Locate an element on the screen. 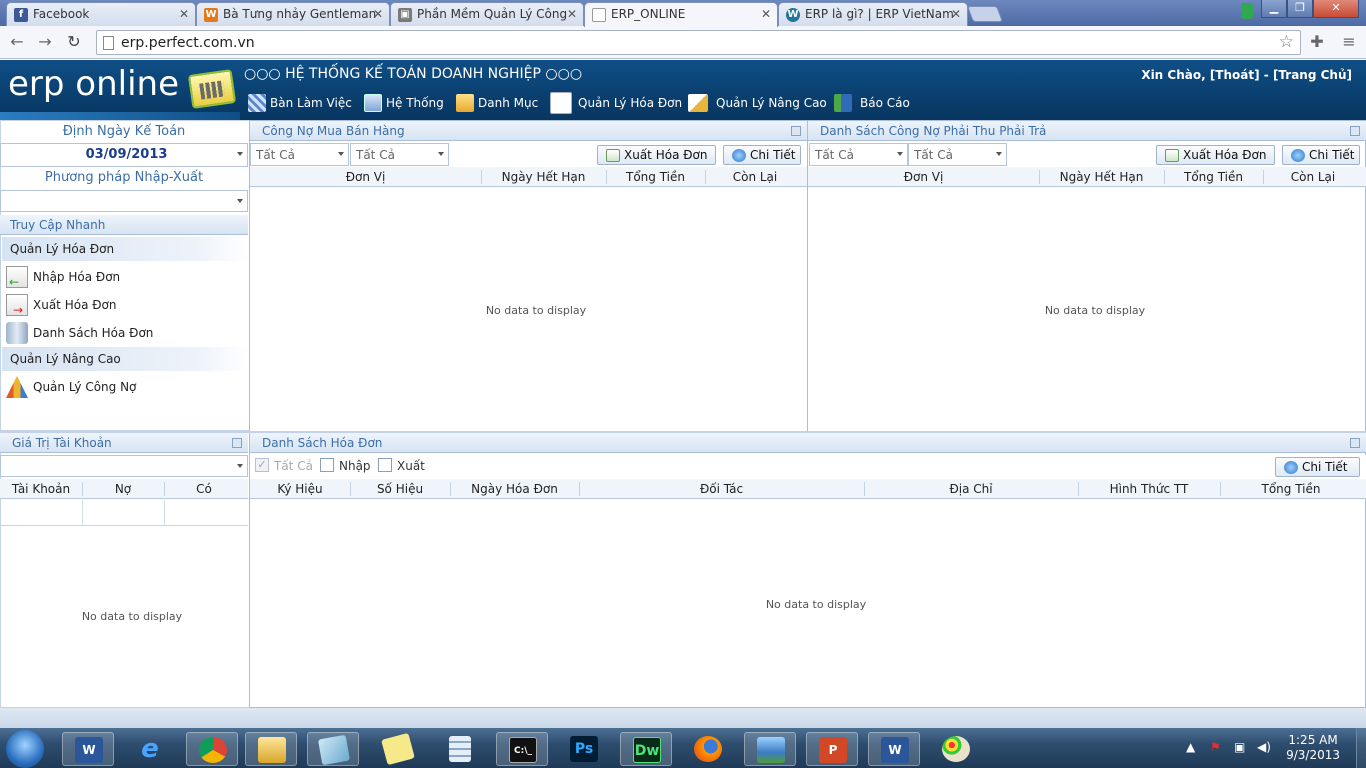 The width and height of the screenshot is (1366, 768). qa-quan-ly-cong-no: Quản Lý Công Nợ is located at coordinates (71, 387).